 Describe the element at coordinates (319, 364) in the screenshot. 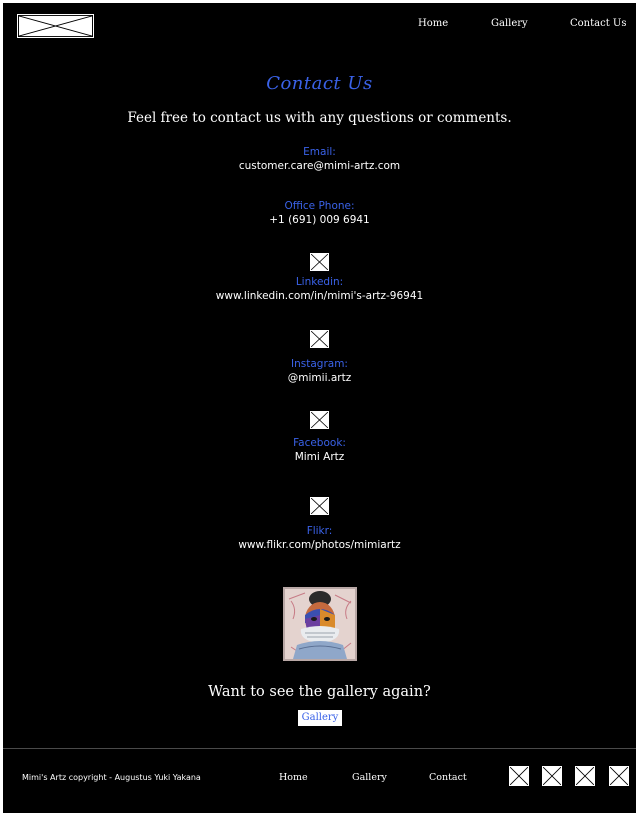

I see `instagram-label: Instagram:` at that location.